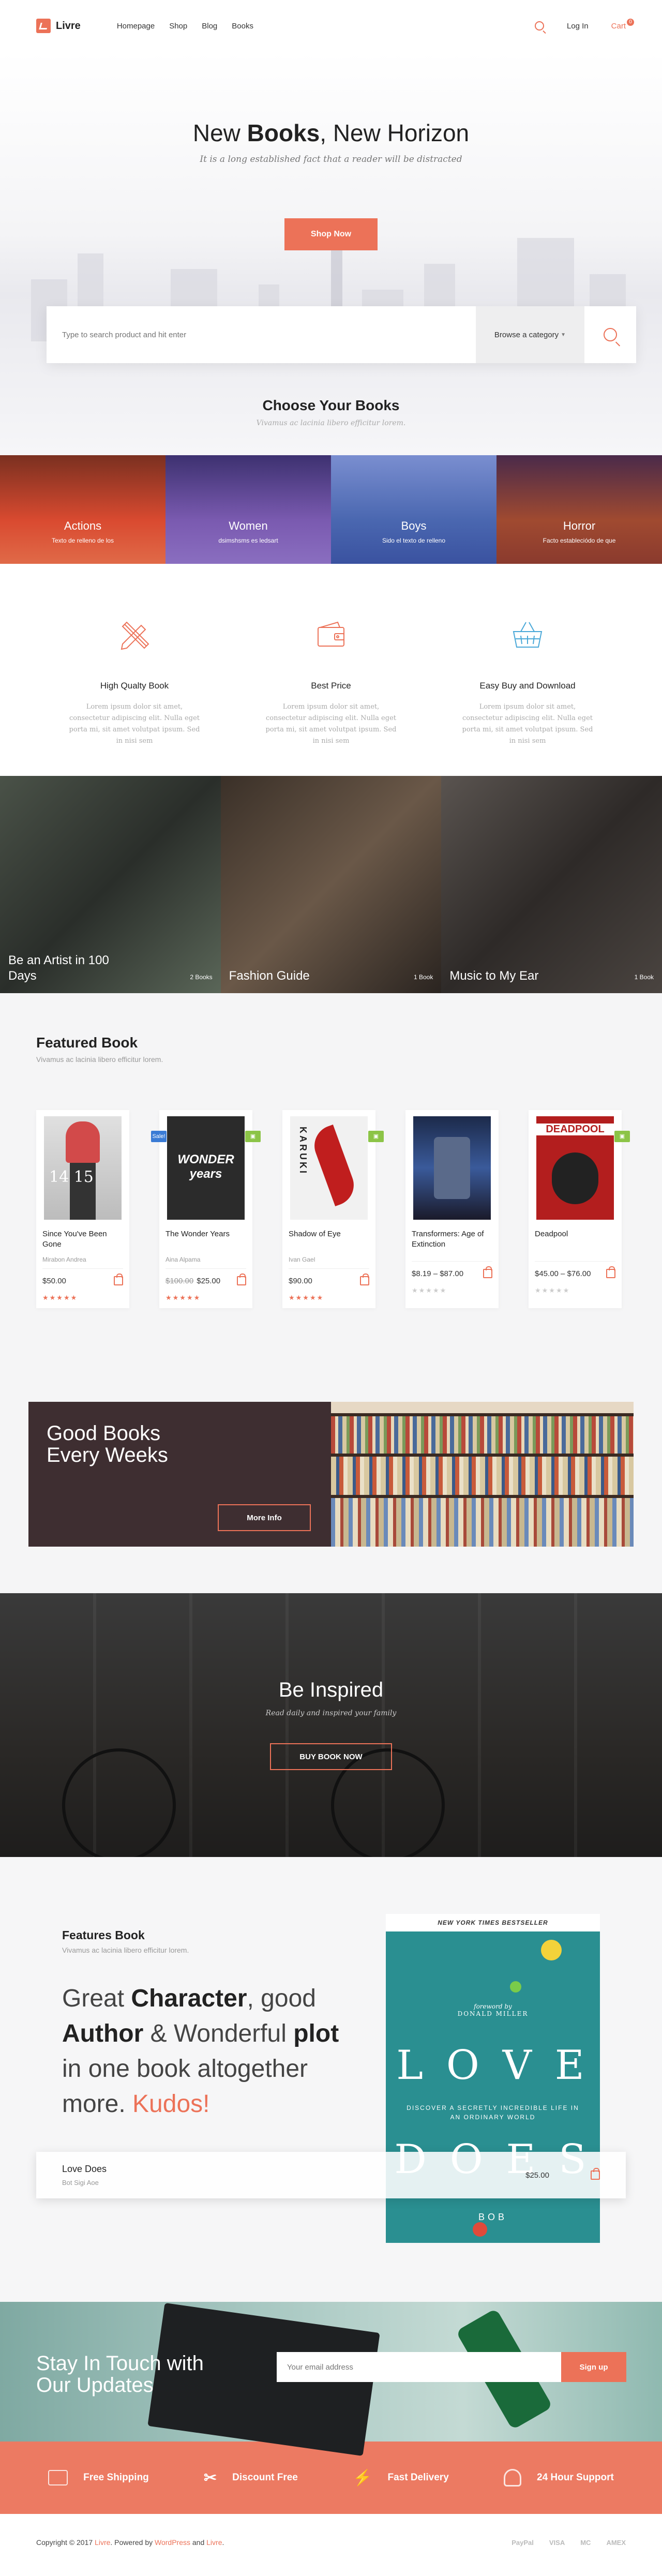 The width and height of the screenshot is (662, 2576). I want to click on book-cover: KARUKI, so click(329, 1168).